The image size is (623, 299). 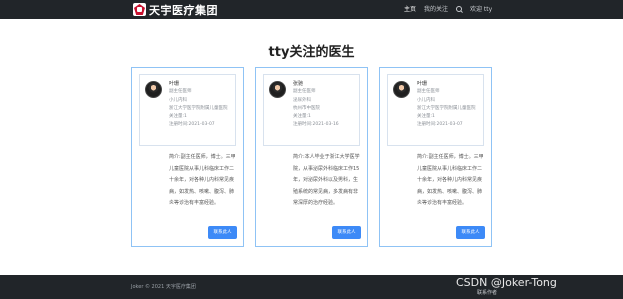 I want to click on brand: 天宇医疗集团, so click(x=175, y=9).